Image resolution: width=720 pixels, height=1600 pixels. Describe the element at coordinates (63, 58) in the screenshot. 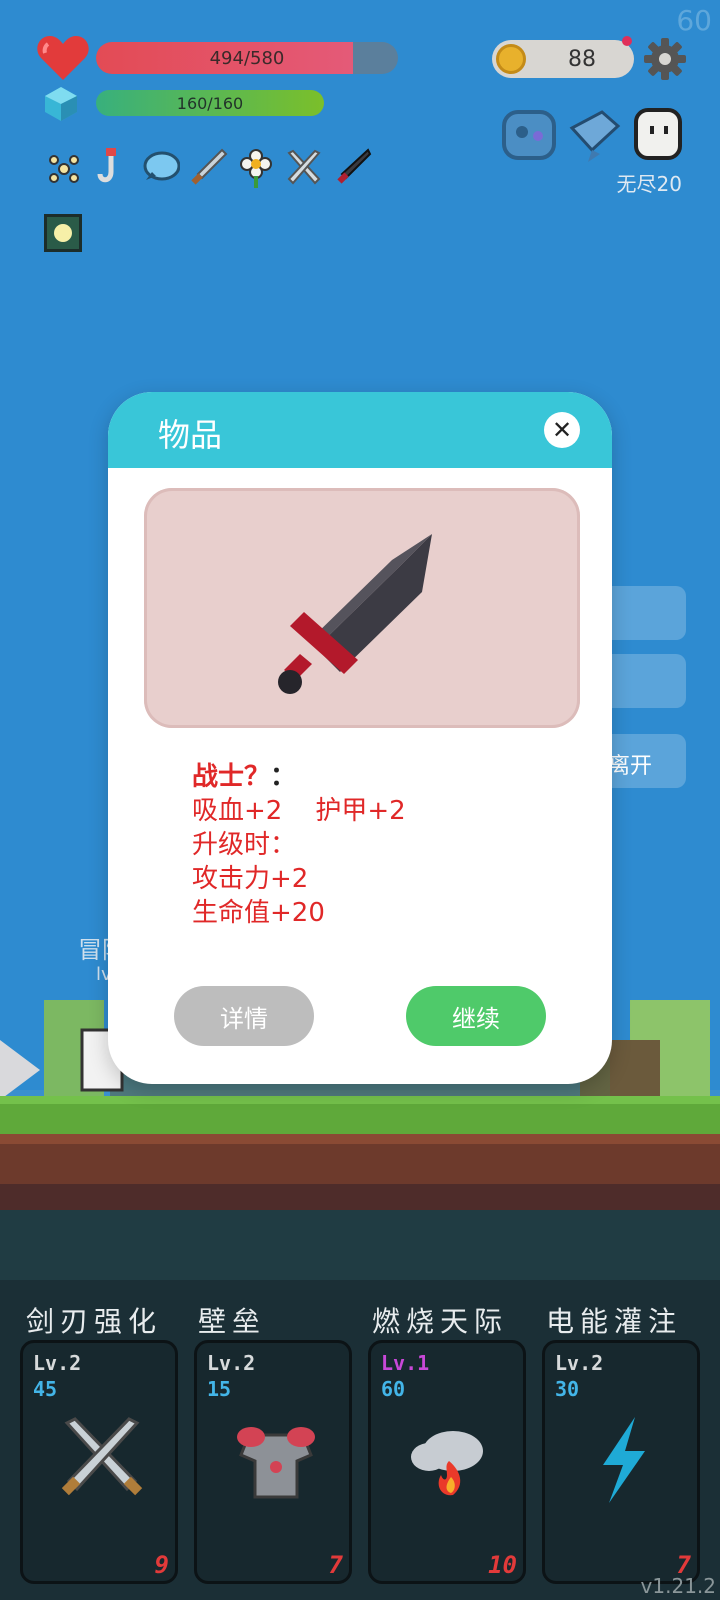

I see `heart-icon` at that location.